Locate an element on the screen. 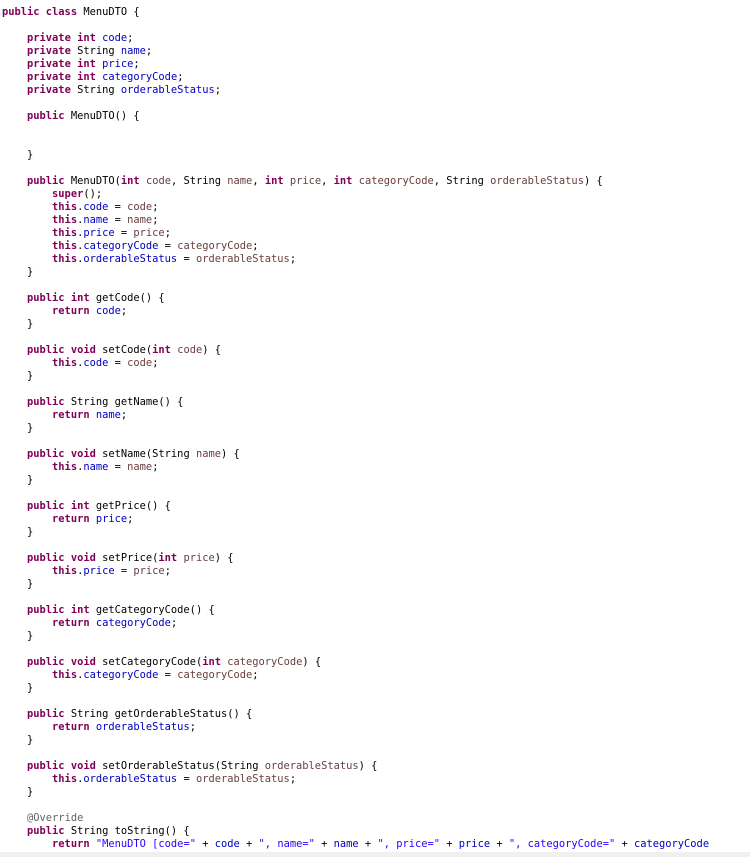 The width and height of the screenshot is (750, 857). code-line: private String orderableStatus; is located at coordinates (376, 90).